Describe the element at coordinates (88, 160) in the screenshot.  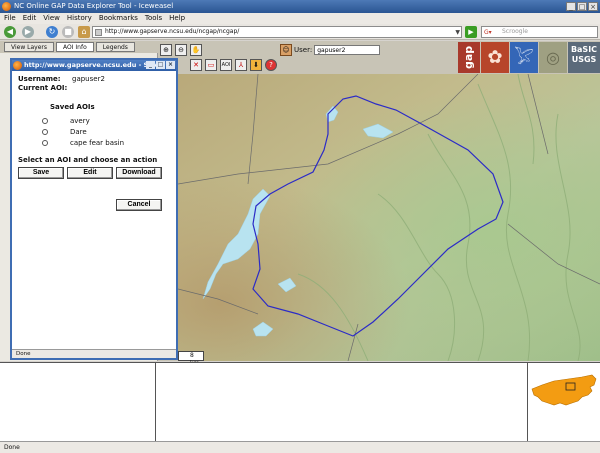
I see `instruction-text: Select an AOI and choose an action` at that location.